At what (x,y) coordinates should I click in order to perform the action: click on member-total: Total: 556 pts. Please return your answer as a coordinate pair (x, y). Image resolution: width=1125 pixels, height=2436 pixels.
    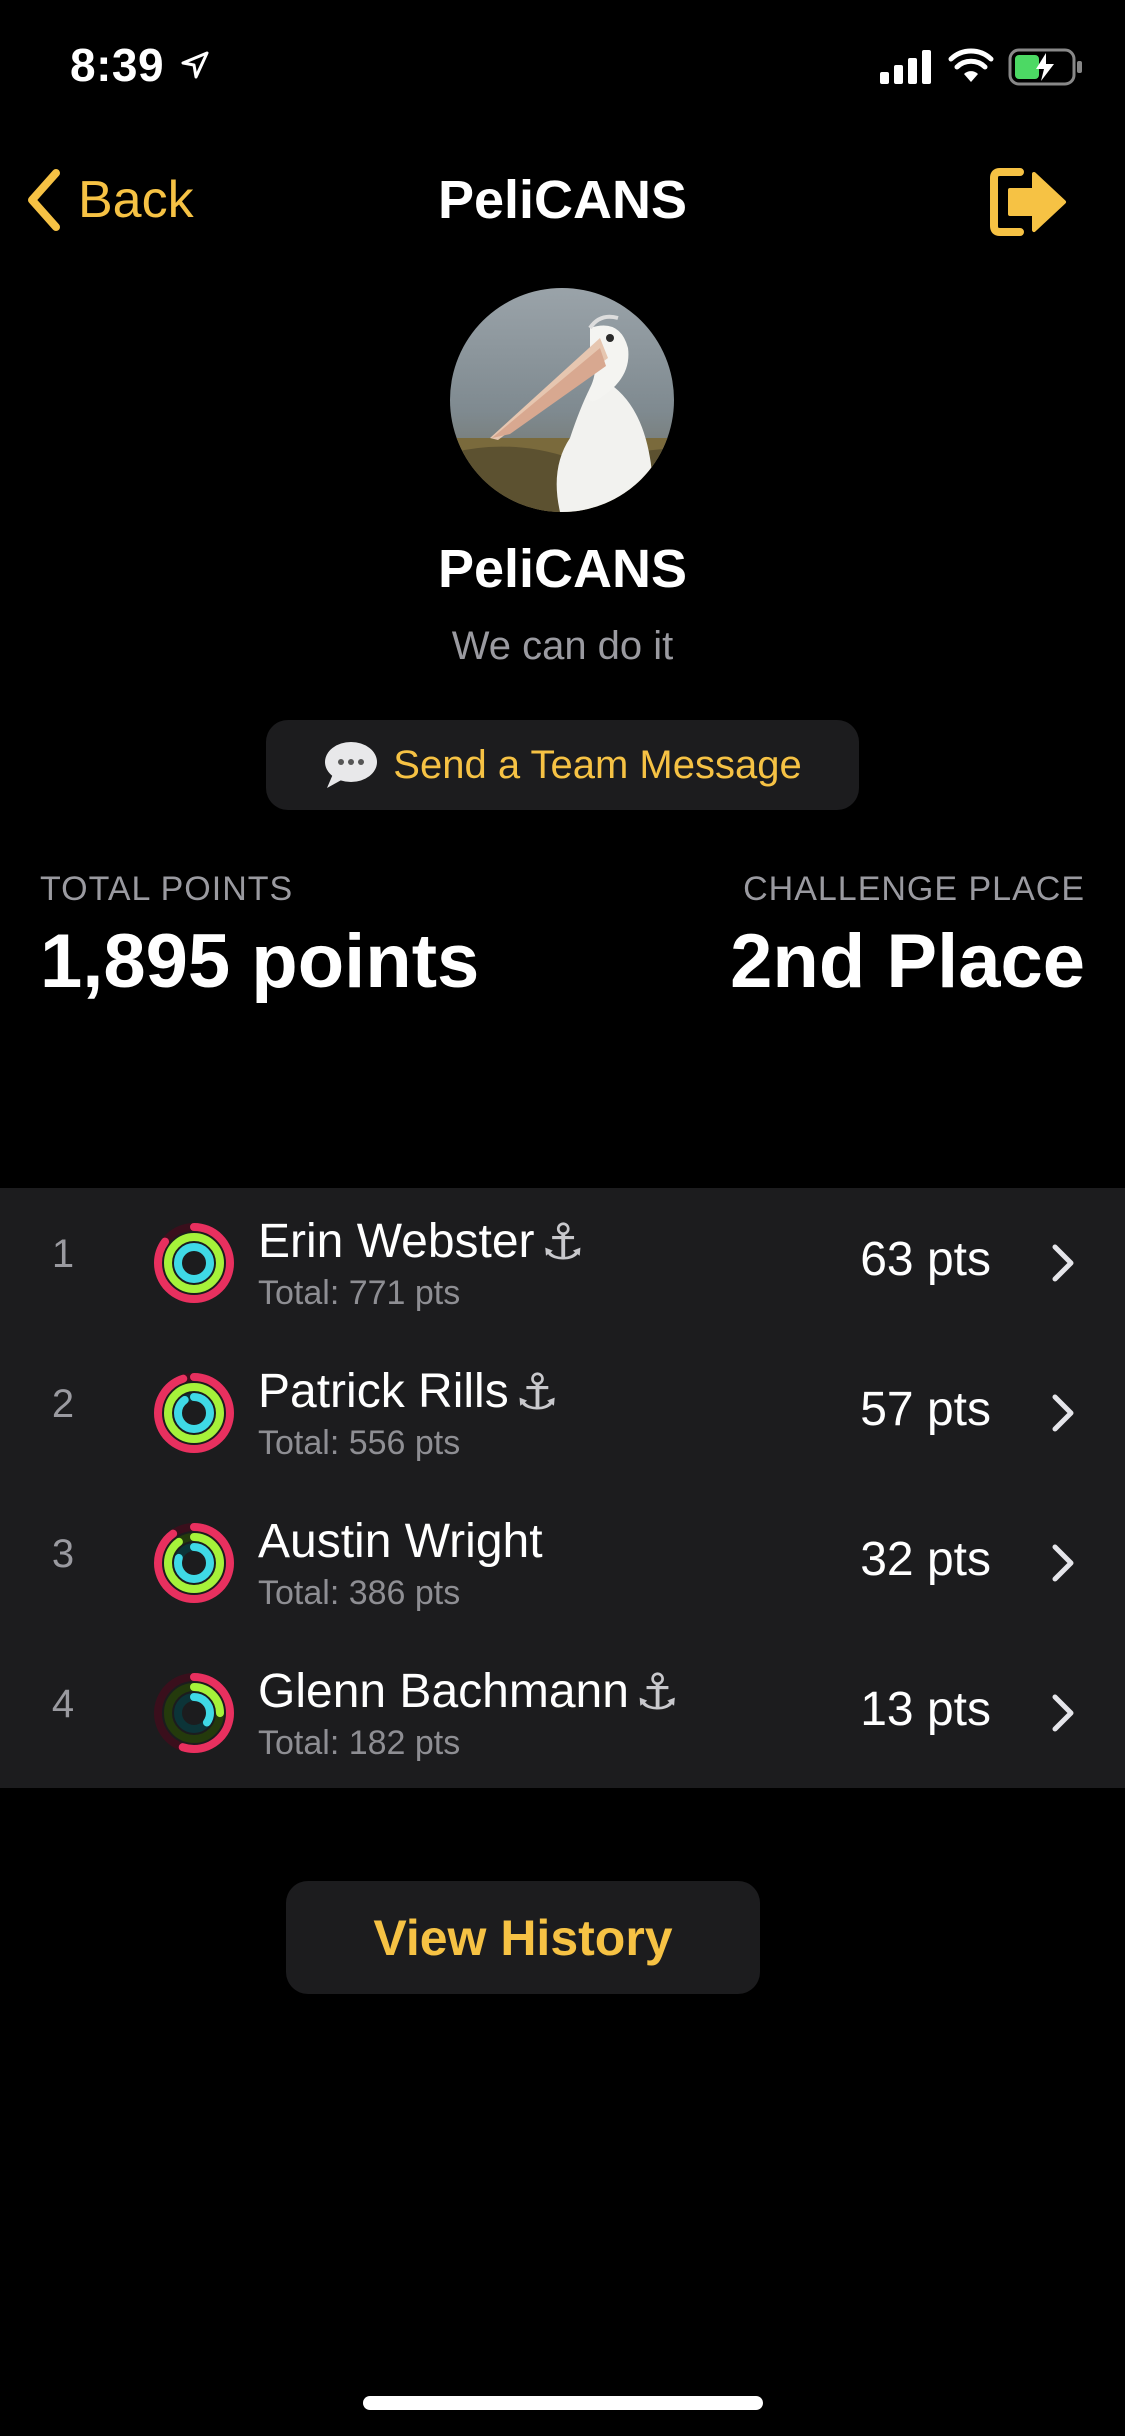
    Looking at the image, I should click on (359, 1443).